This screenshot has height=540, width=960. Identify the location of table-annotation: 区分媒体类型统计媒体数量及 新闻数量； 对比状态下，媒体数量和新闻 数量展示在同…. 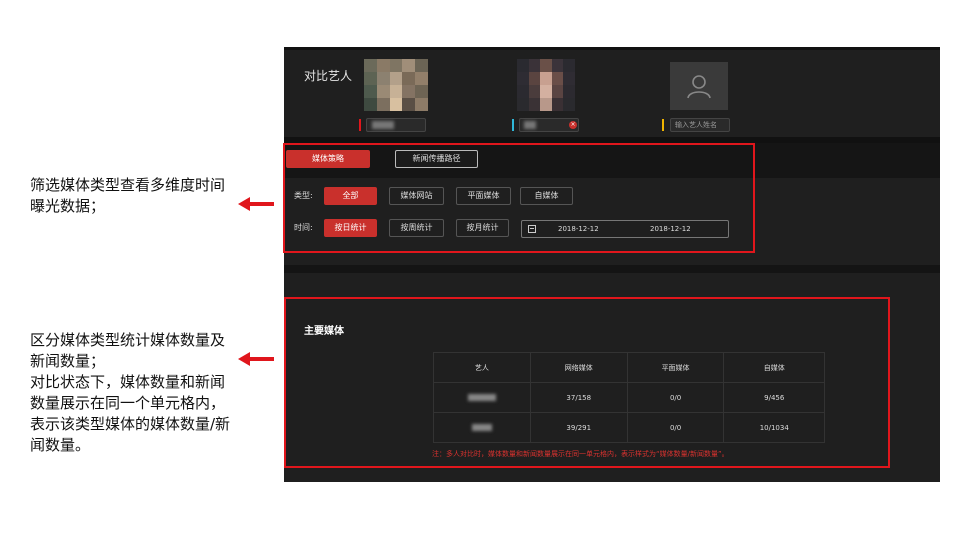
(130, 392).